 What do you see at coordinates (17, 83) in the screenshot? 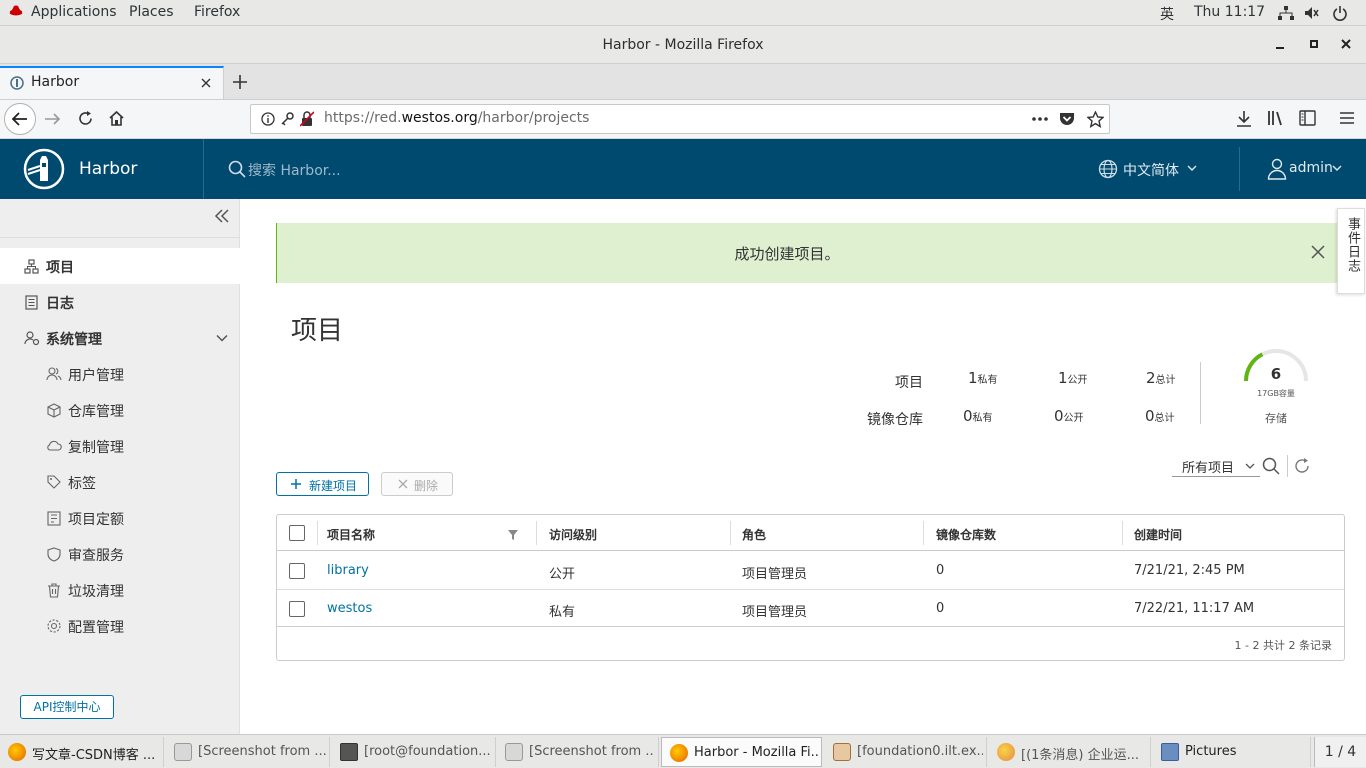
I see `harbor-favicon-icon` at bounding box center [17, 83].